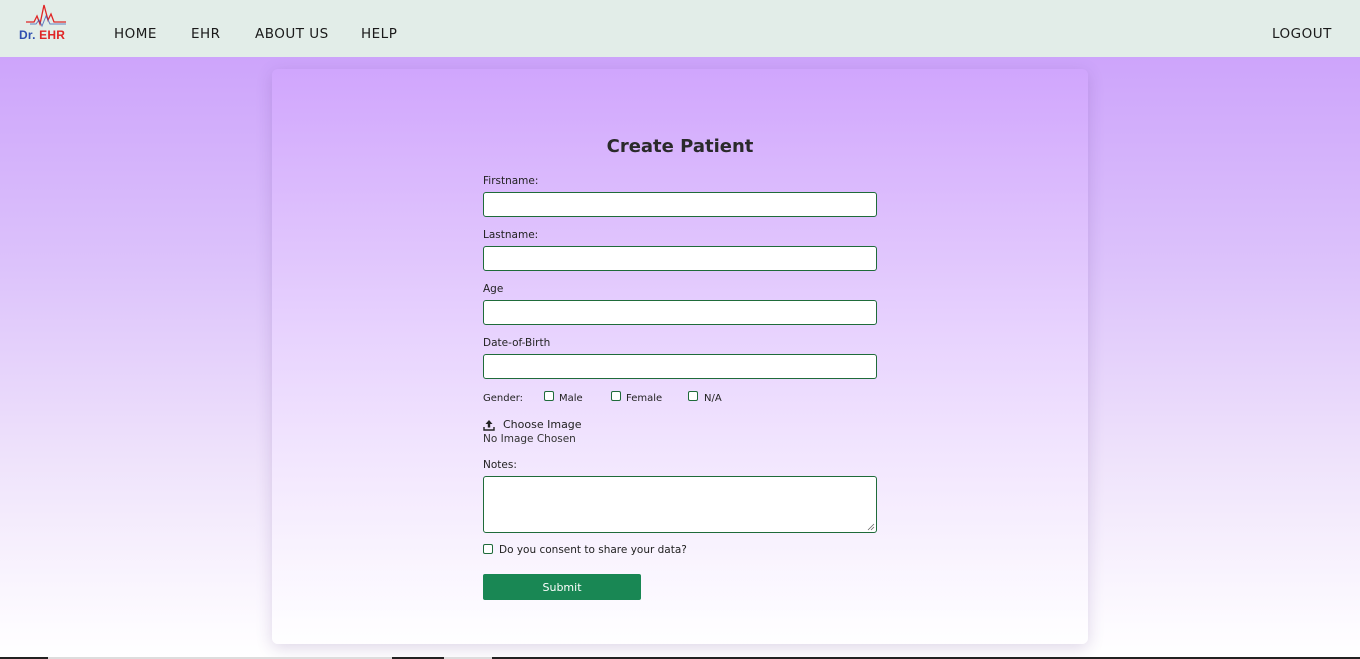 This screenshot has height=659, width=1360. I want to click on dob-input, so click(680, 366).